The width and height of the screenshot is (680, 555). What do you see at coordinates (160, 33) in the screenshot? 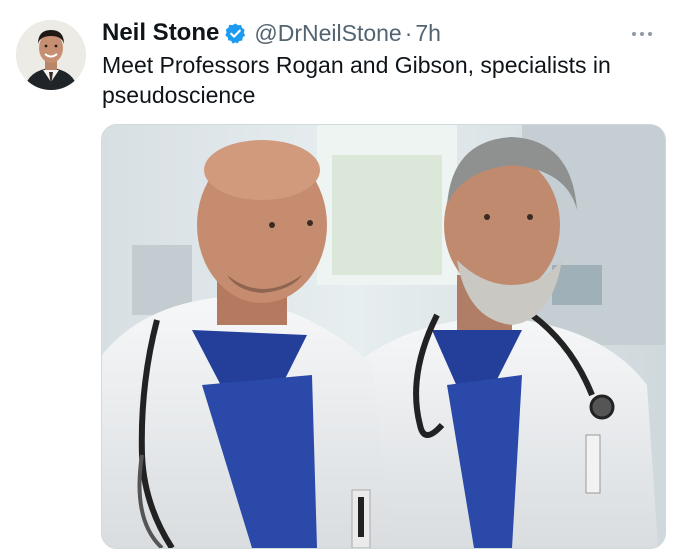
I see `author-name: Neil Stone` at bounding box center [160, 33].